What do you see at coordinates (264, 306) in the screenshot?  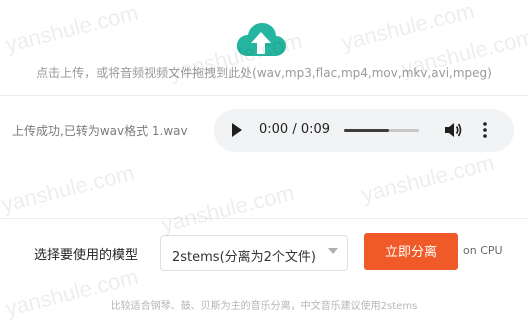 I see `footnote: 比较适合钢琴、鼓、贝斯为主的音乐分离，中文音乐建议使用2stems` at bounding box center [264, 306].